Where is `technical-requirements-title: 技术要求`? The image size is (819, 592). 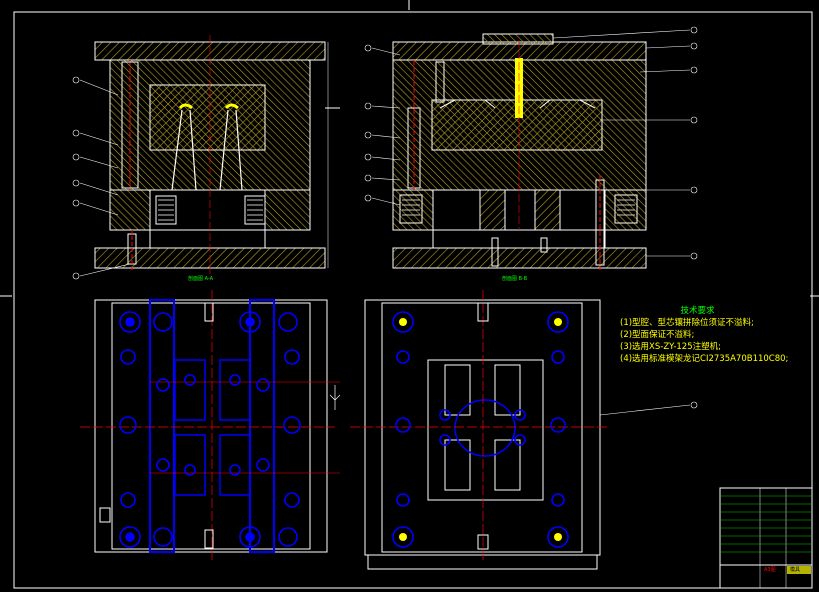 technical-requirements-title: 技术要求 is located at coordinates (697, 311).